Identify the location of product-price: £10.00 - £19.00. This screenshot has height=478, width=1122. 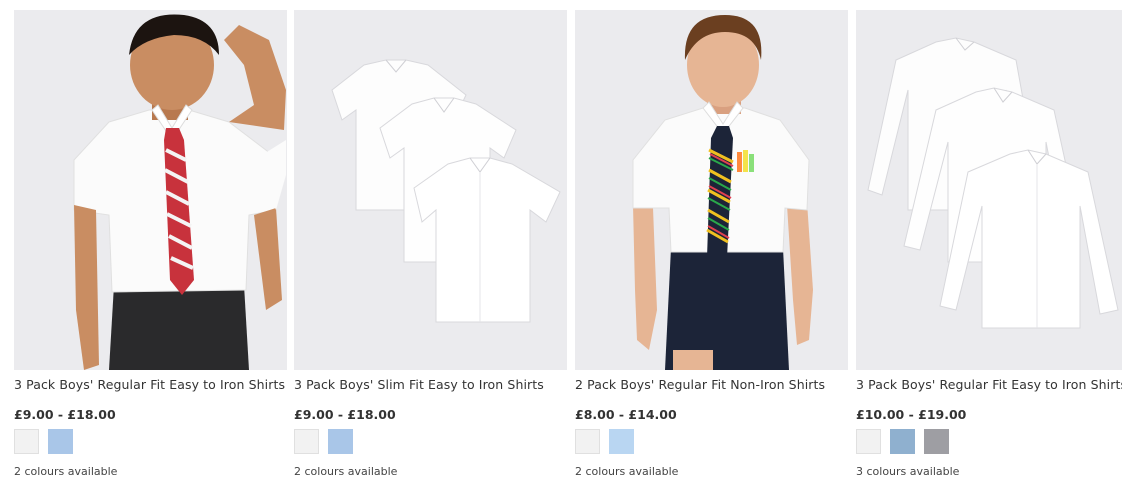
(911, 414).